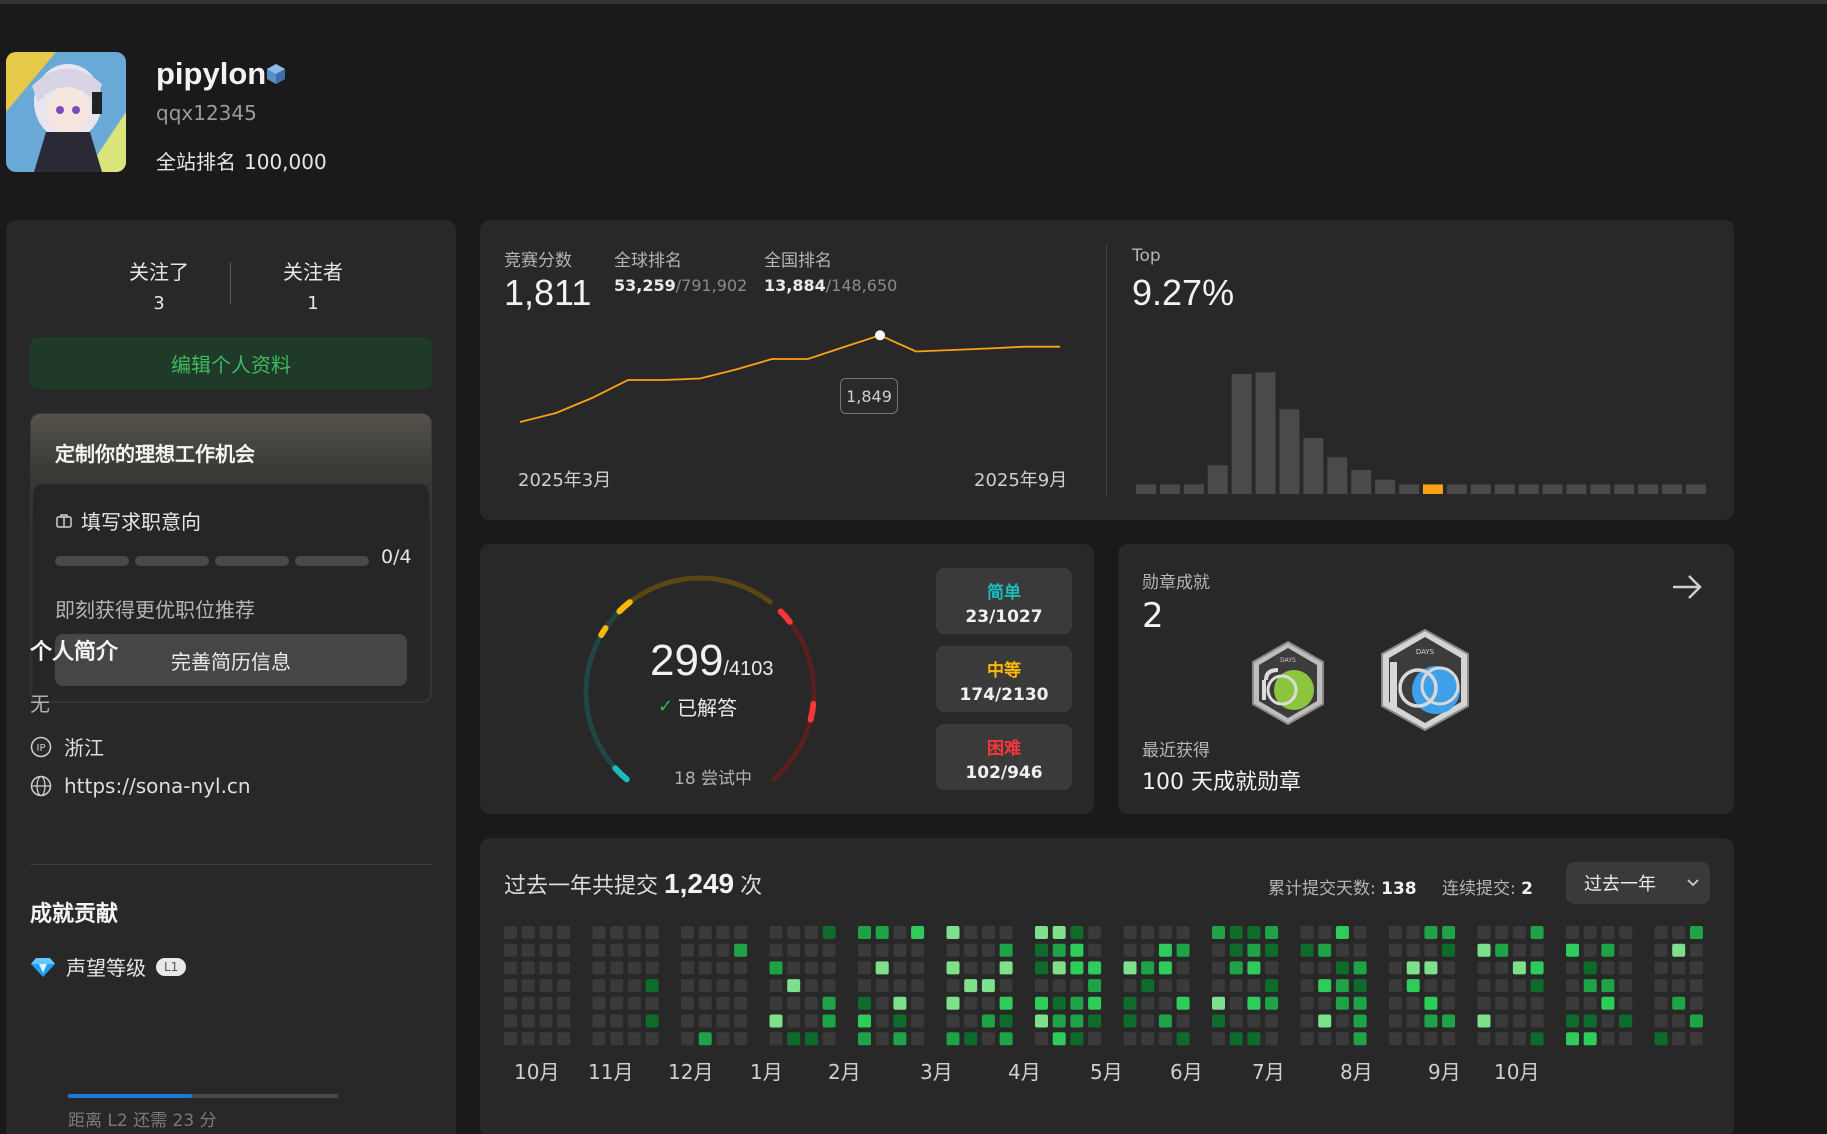  Describe the element at coordinates (606, 695) in the screenshot. I see `easy-ring-track` at that location.